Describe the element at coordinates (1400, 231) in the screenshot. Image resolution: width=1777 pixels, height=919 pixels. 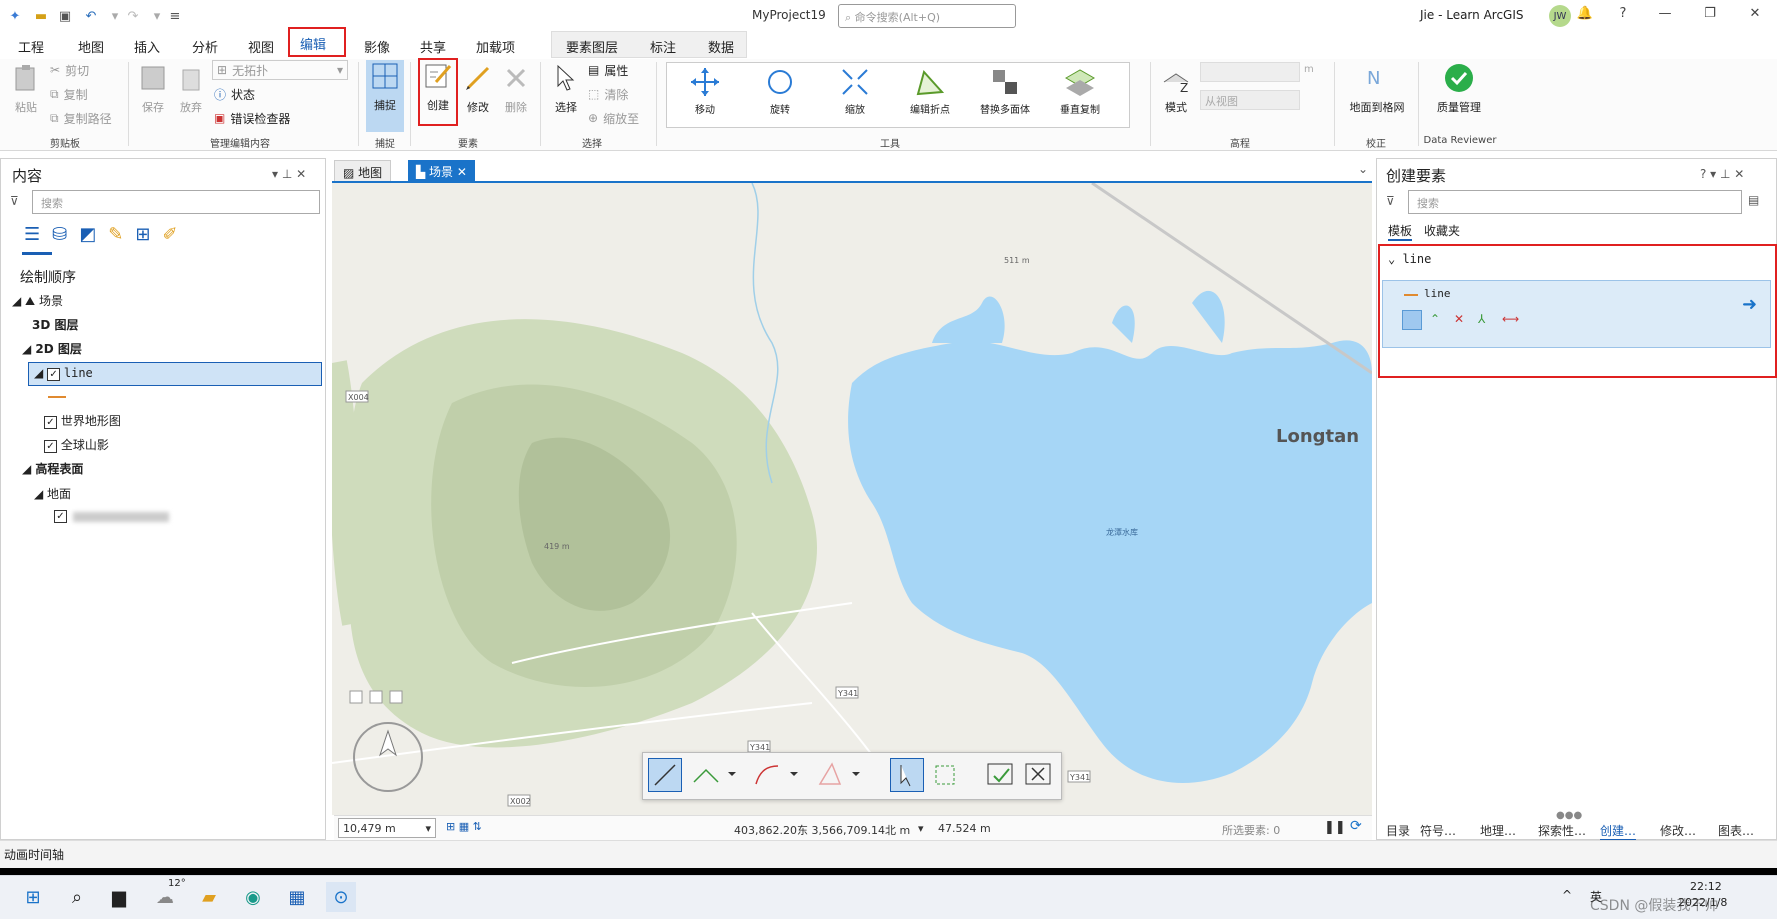
I see `tab-templates: 模板` at that location.